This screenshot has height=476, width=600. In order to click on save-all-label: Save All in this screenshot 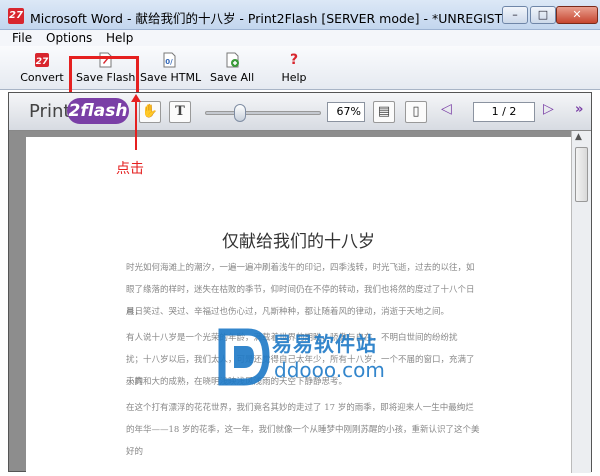, I will do `click(232, 77)`.